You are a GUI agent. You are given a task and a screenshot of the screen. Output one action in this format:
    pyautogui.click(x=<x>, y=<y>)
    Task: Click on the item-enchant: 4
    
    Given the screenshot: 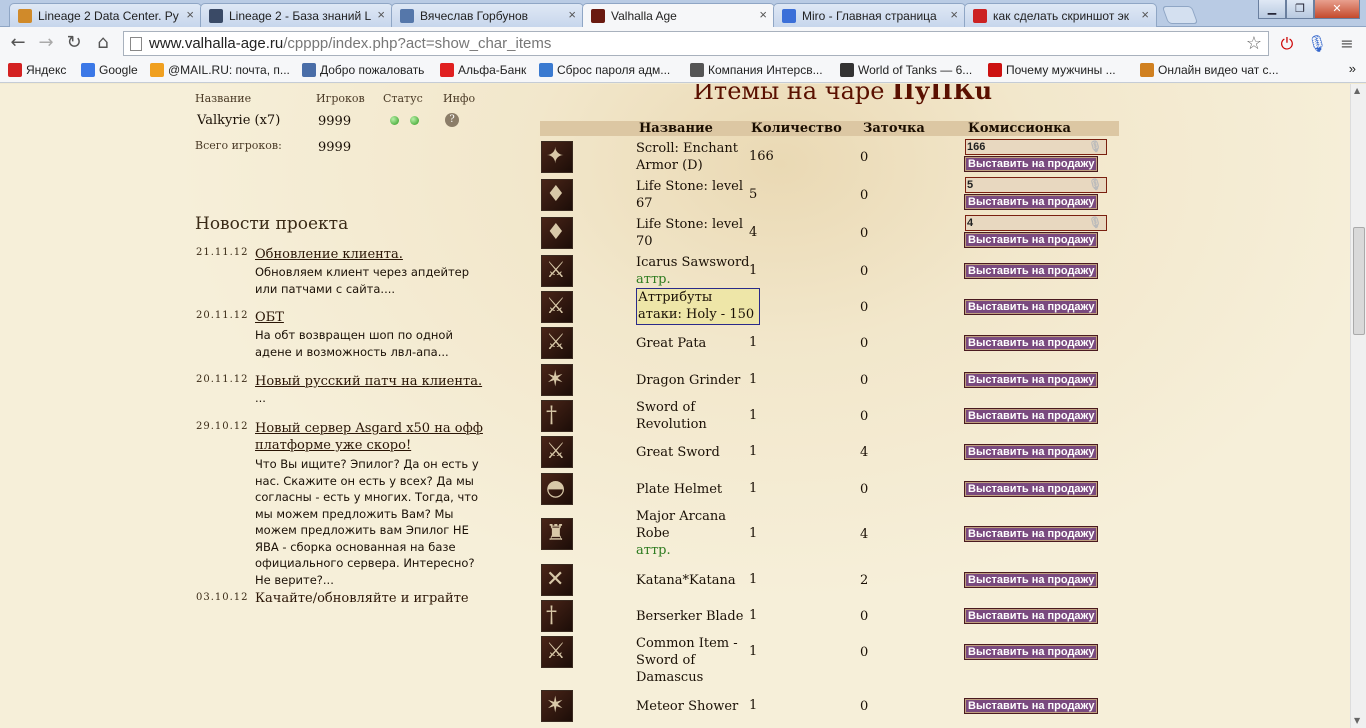 What is the action you would take?
    pyautogui.click(x=864, y=534)
    